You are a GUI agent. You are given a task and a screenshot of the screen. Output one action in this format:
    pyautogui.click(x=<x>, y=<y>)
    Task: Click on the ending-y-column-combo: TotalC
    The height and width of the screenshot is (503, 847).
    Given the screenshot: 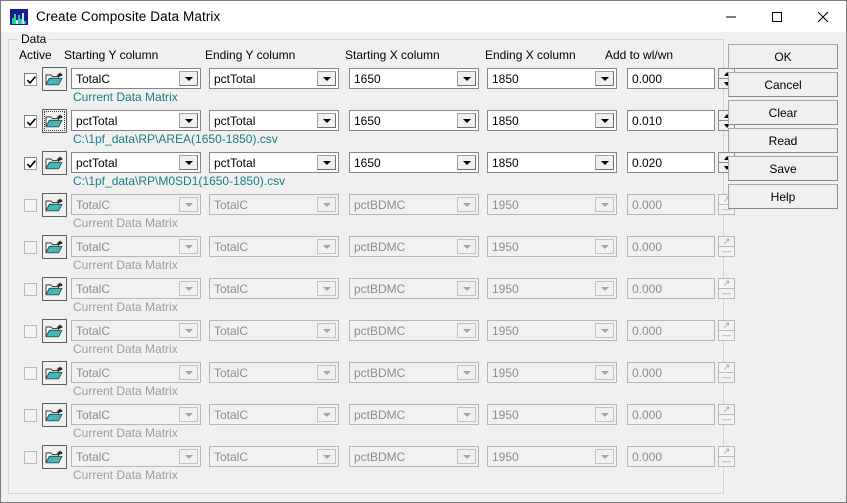 What is the action you would take?
    pyautogui.click(x=274, y=288)
    